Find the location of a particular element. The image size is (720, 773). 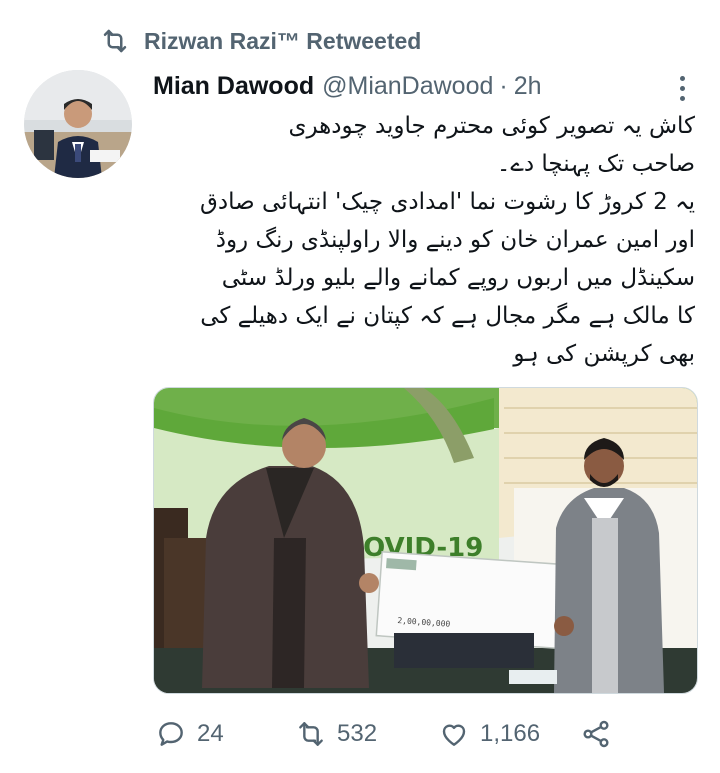

share-button is located at coordinates (596, 734).